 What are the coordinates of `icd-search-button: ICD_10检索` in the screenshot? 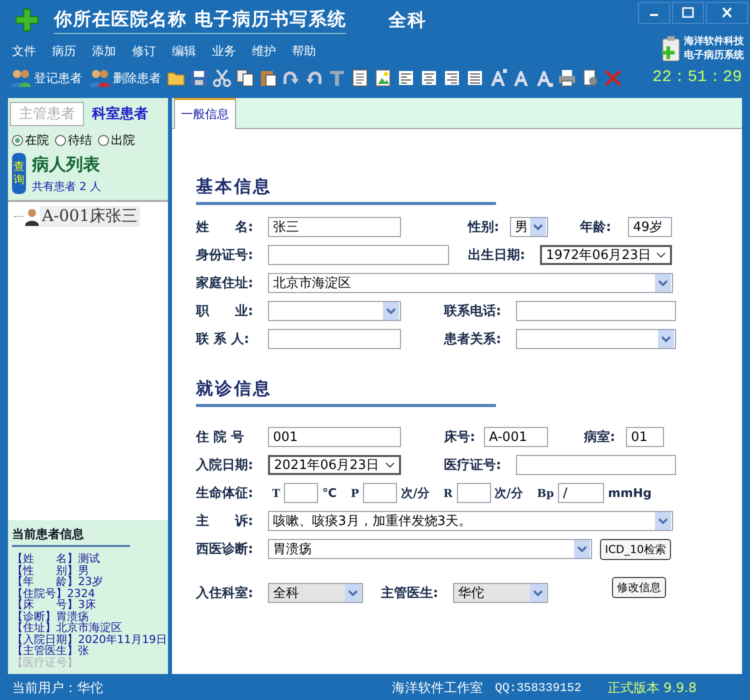 It's located at (635, 549).